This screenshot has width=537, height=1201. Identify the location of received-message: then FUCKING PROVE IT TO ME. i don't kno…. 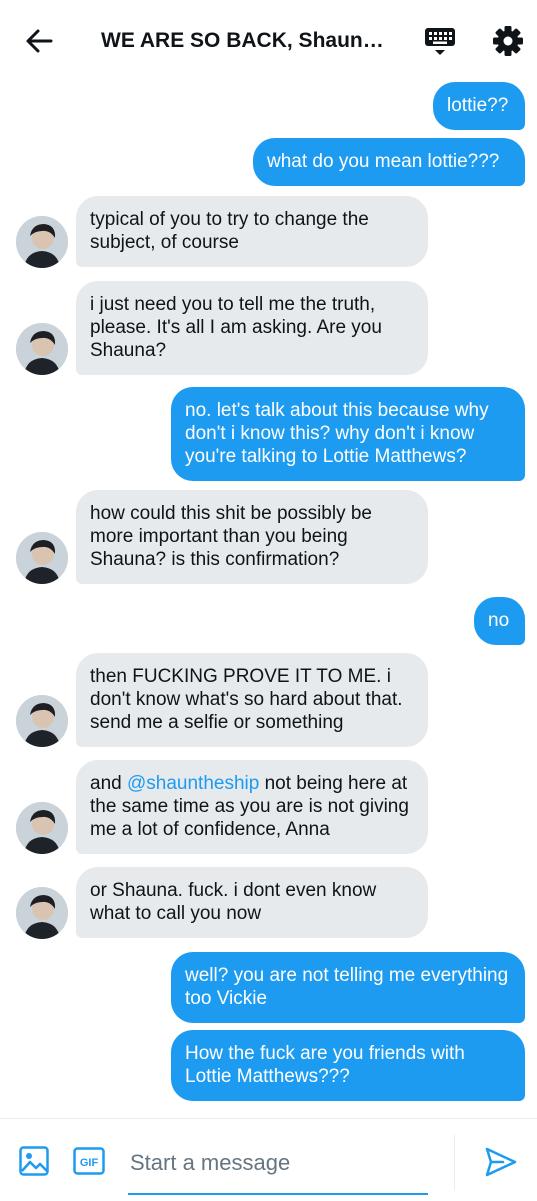
(252, 700).